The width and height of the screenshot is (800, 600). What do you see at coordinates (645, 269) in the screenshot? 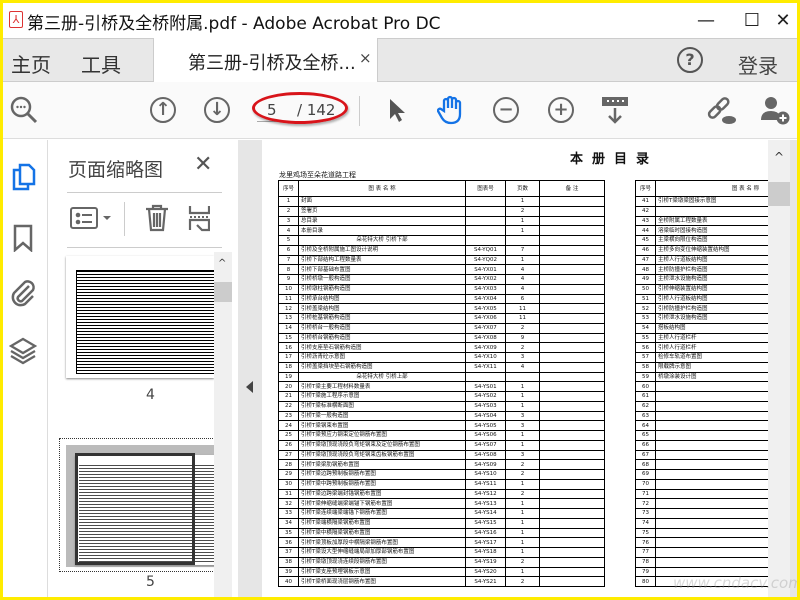
I see `row-number: 48` at bounding box center [645, 269].